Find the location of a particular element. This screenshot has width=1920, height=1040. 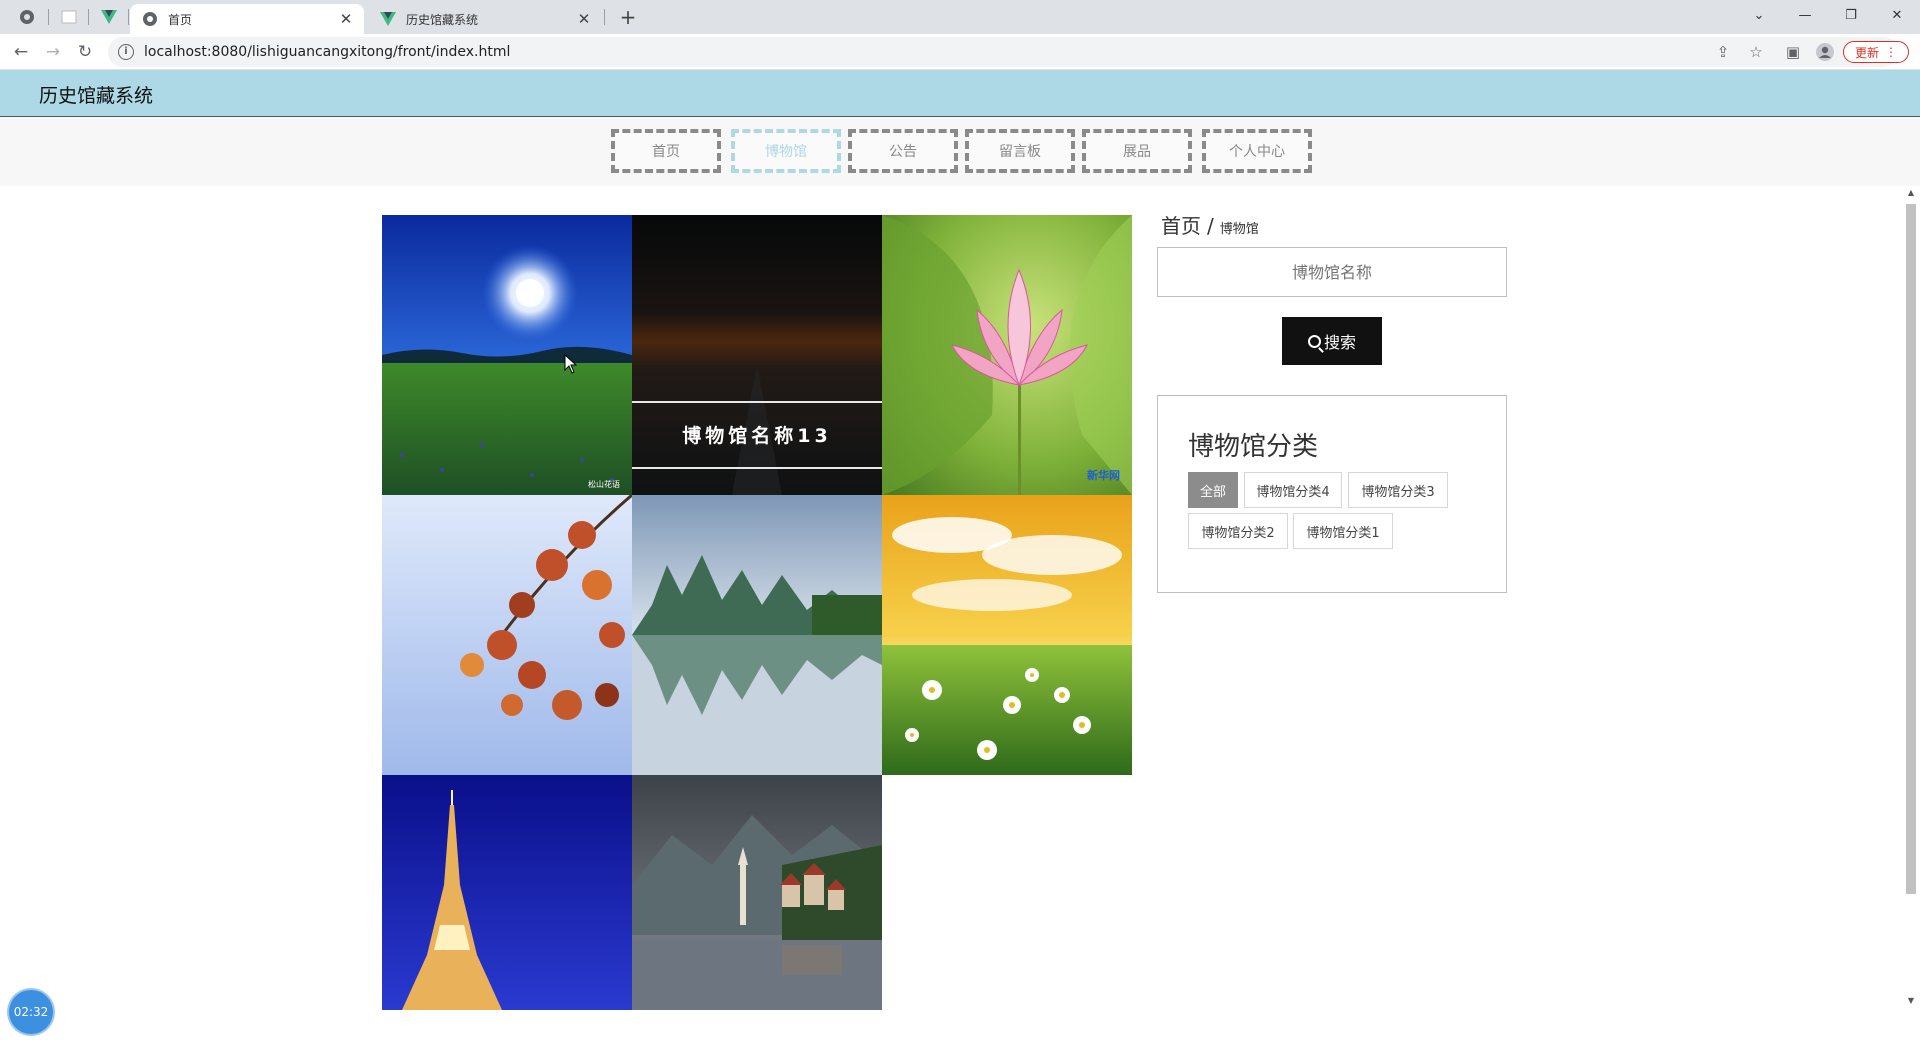

category-museum-2: 博物馆分类2 is located at coordinates (1238, 531).